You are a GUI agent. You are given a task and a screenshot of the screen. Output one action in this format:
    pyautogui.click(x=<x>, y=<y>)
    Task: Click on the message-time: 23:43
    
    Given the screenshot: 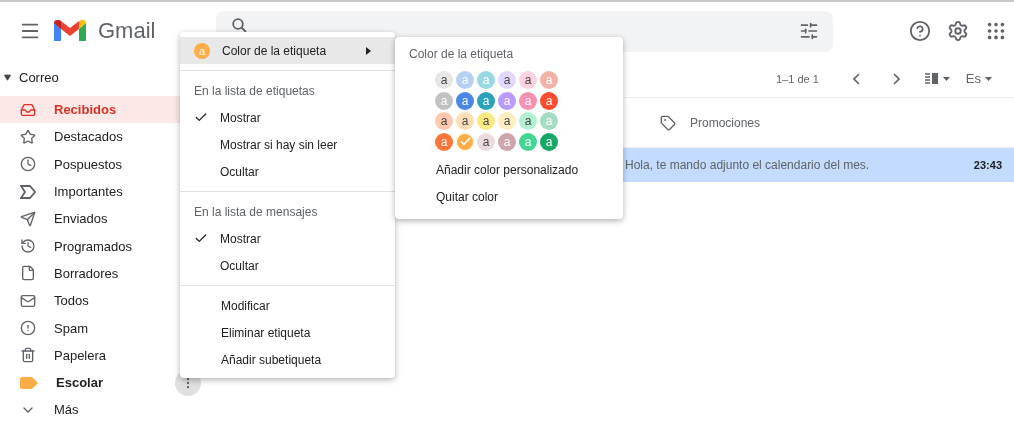 What is the action you would take?
    pyautogui.click(x=987, y=165)
    